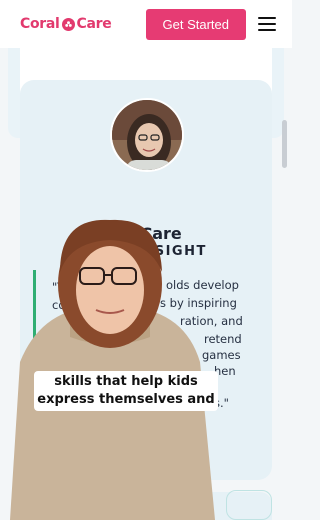 The height and width of the screenshot is (520, 320). Describe the element at coordinates (94, 24) in the screenshot. I see `logo-text-care: Care` at that location.